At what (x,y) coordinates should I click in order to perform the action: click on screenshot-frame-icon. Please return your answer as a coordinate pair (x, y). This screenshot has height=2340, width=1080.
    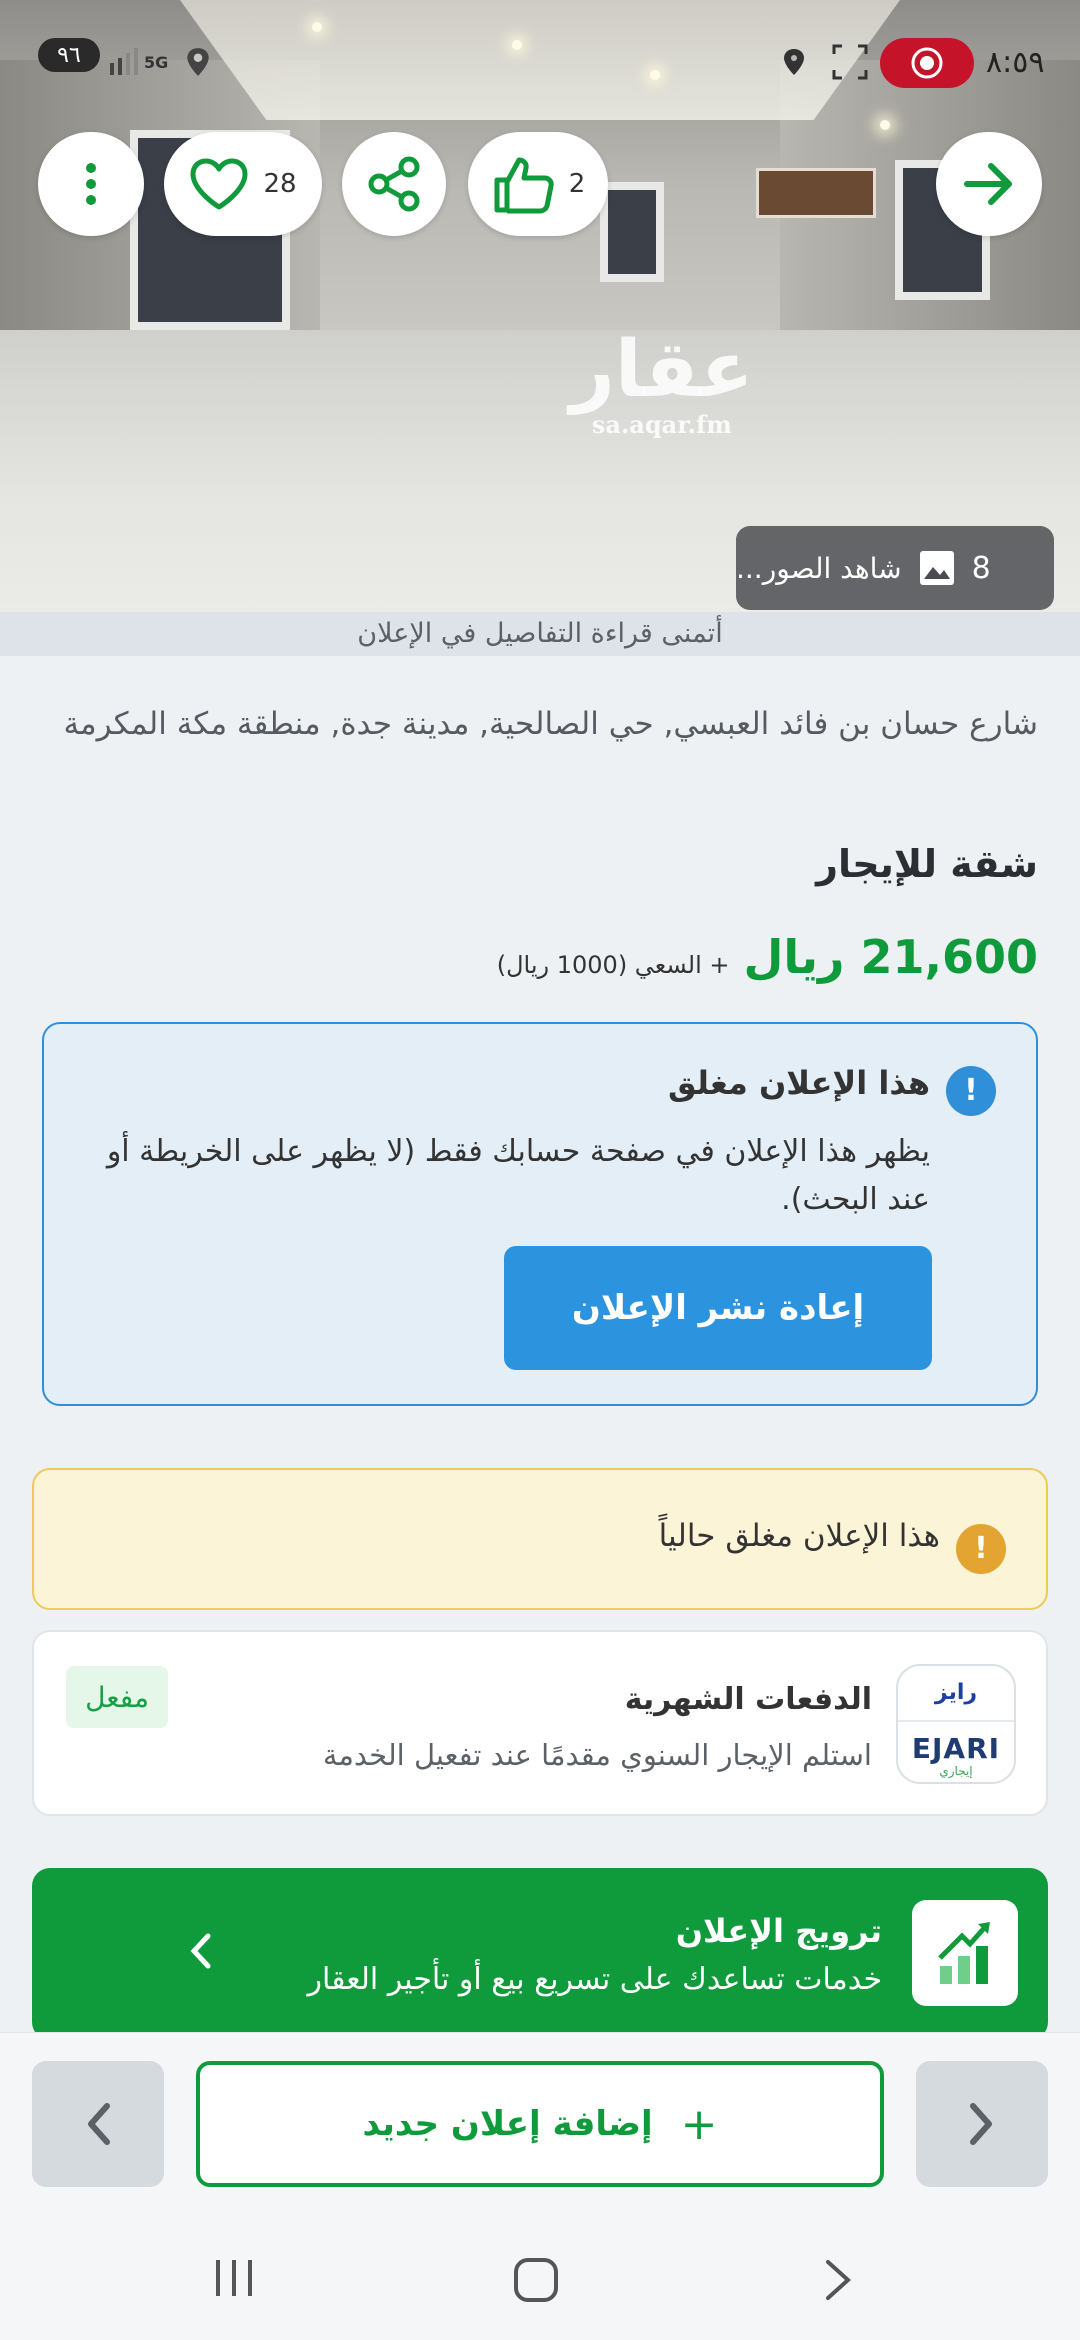
    Looking at the image, I should click on (850, 62).